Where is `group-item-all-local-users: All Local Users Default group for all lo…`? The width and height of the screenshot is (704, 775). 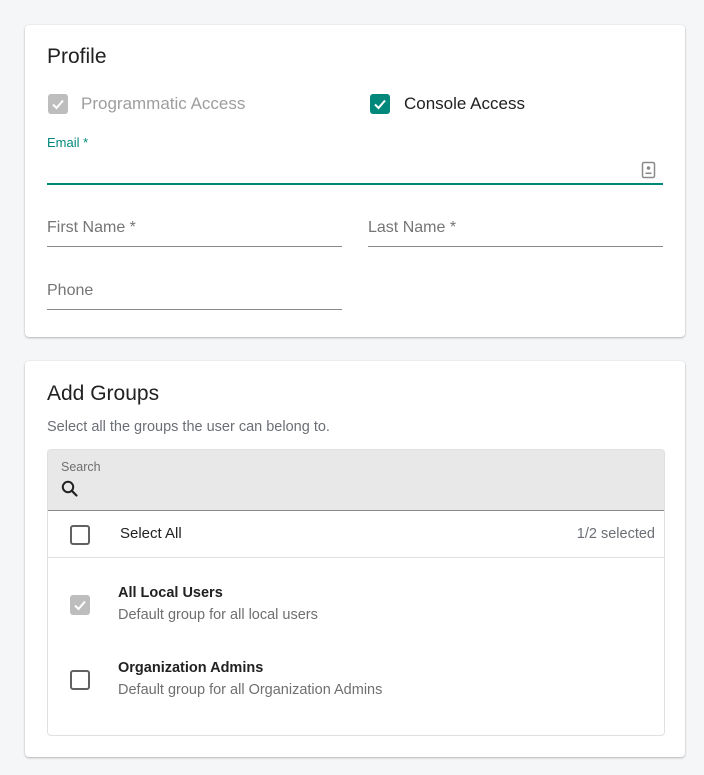 group-item-all-local-users: All Local Users Default group for all lo… is located at coordinates (356, 615).